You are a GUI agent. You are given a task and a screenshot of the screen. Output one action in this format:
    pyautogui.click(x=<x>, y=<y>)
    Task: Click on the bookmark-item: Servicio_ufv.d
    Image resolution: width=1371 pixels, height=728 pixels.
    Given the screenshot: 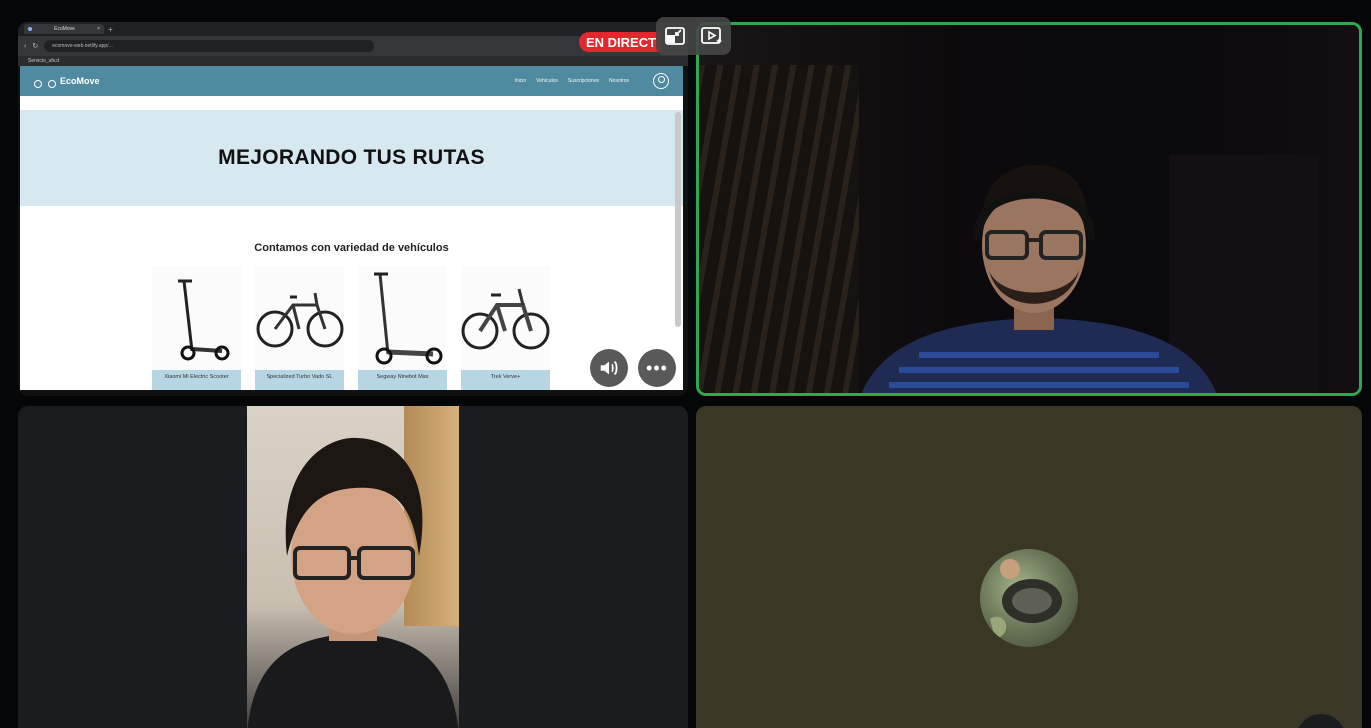 What is the action you would take?
    pyautogui.click(x=43, y=61)
    